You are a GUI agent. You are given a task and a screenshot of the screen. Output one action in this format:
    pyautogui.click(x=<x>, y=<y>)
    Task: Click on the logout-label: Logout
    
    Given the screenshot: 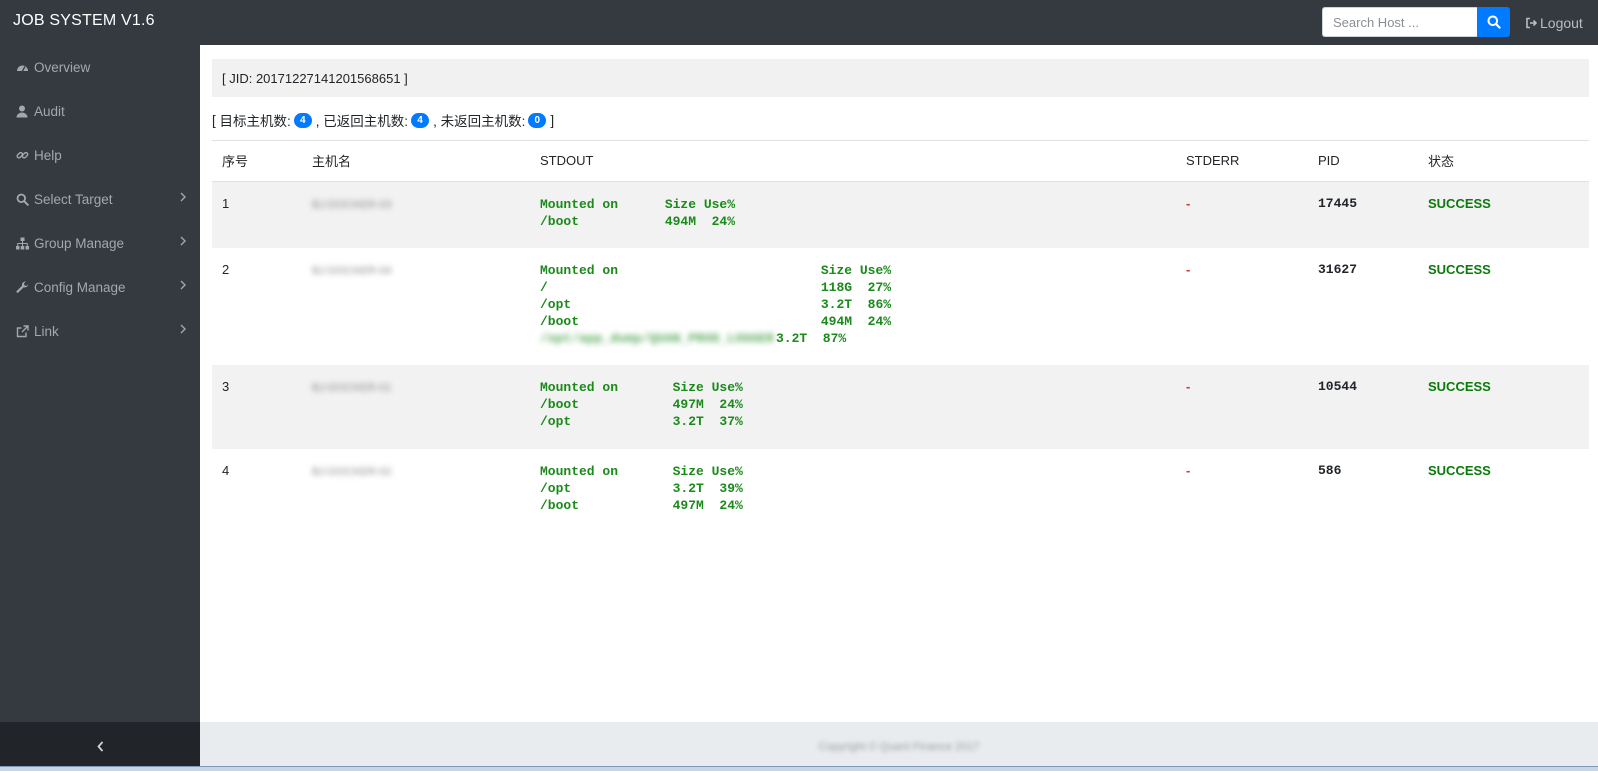 What is the action you would take?
    pyautogui.click(x=1561, y=23)
    